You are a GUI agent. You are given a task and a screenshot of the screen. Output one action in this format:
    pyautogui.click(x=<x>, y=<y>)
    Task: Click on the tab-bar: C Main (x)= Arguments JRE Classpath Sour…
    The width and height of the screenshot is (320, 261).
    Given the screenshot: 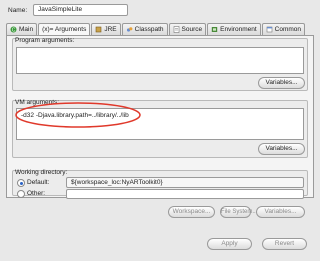 What is the action you would take?
    pyautogui.click(x=160, y=29)
    